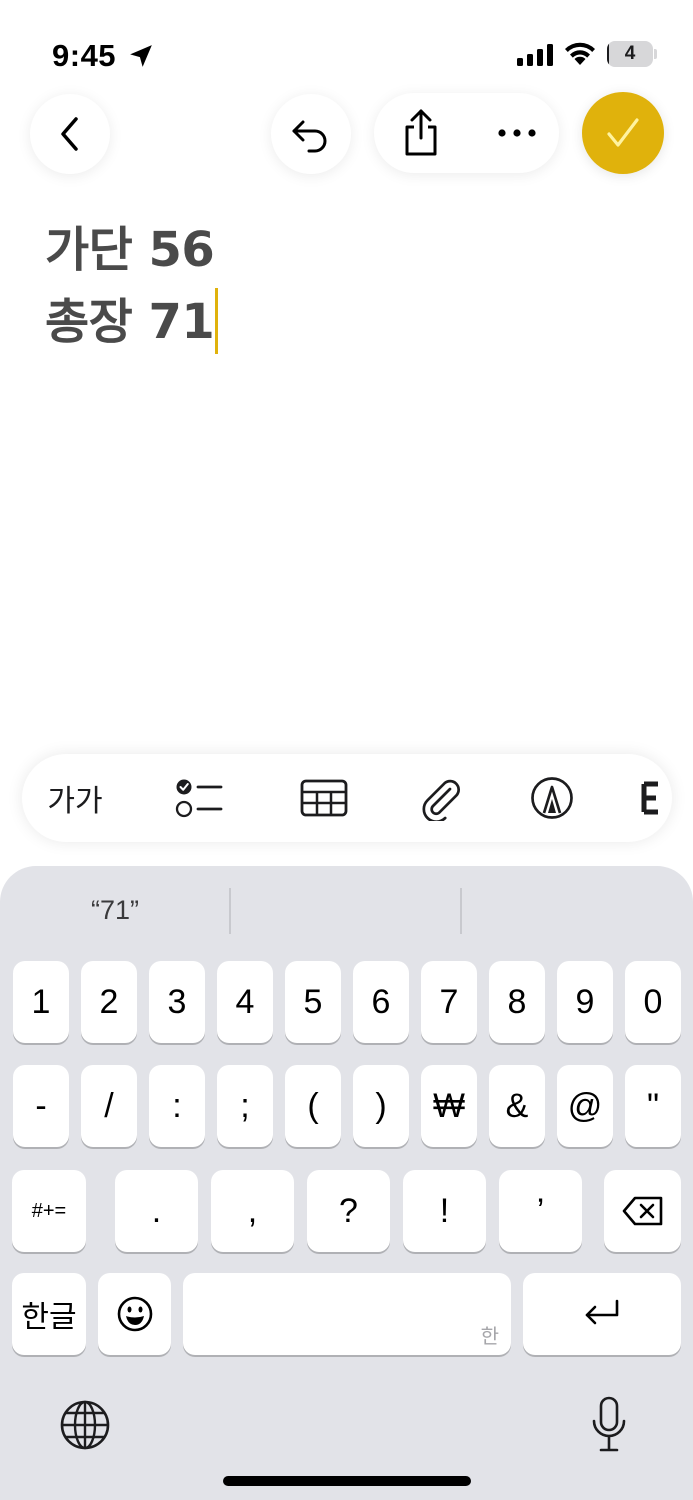 The height and width of the screenshot is (1500, 693). What do you see at coordinates (585, 1002) in the screenshot?
I see `key-9: 9` at bounding box center [585, 1002].